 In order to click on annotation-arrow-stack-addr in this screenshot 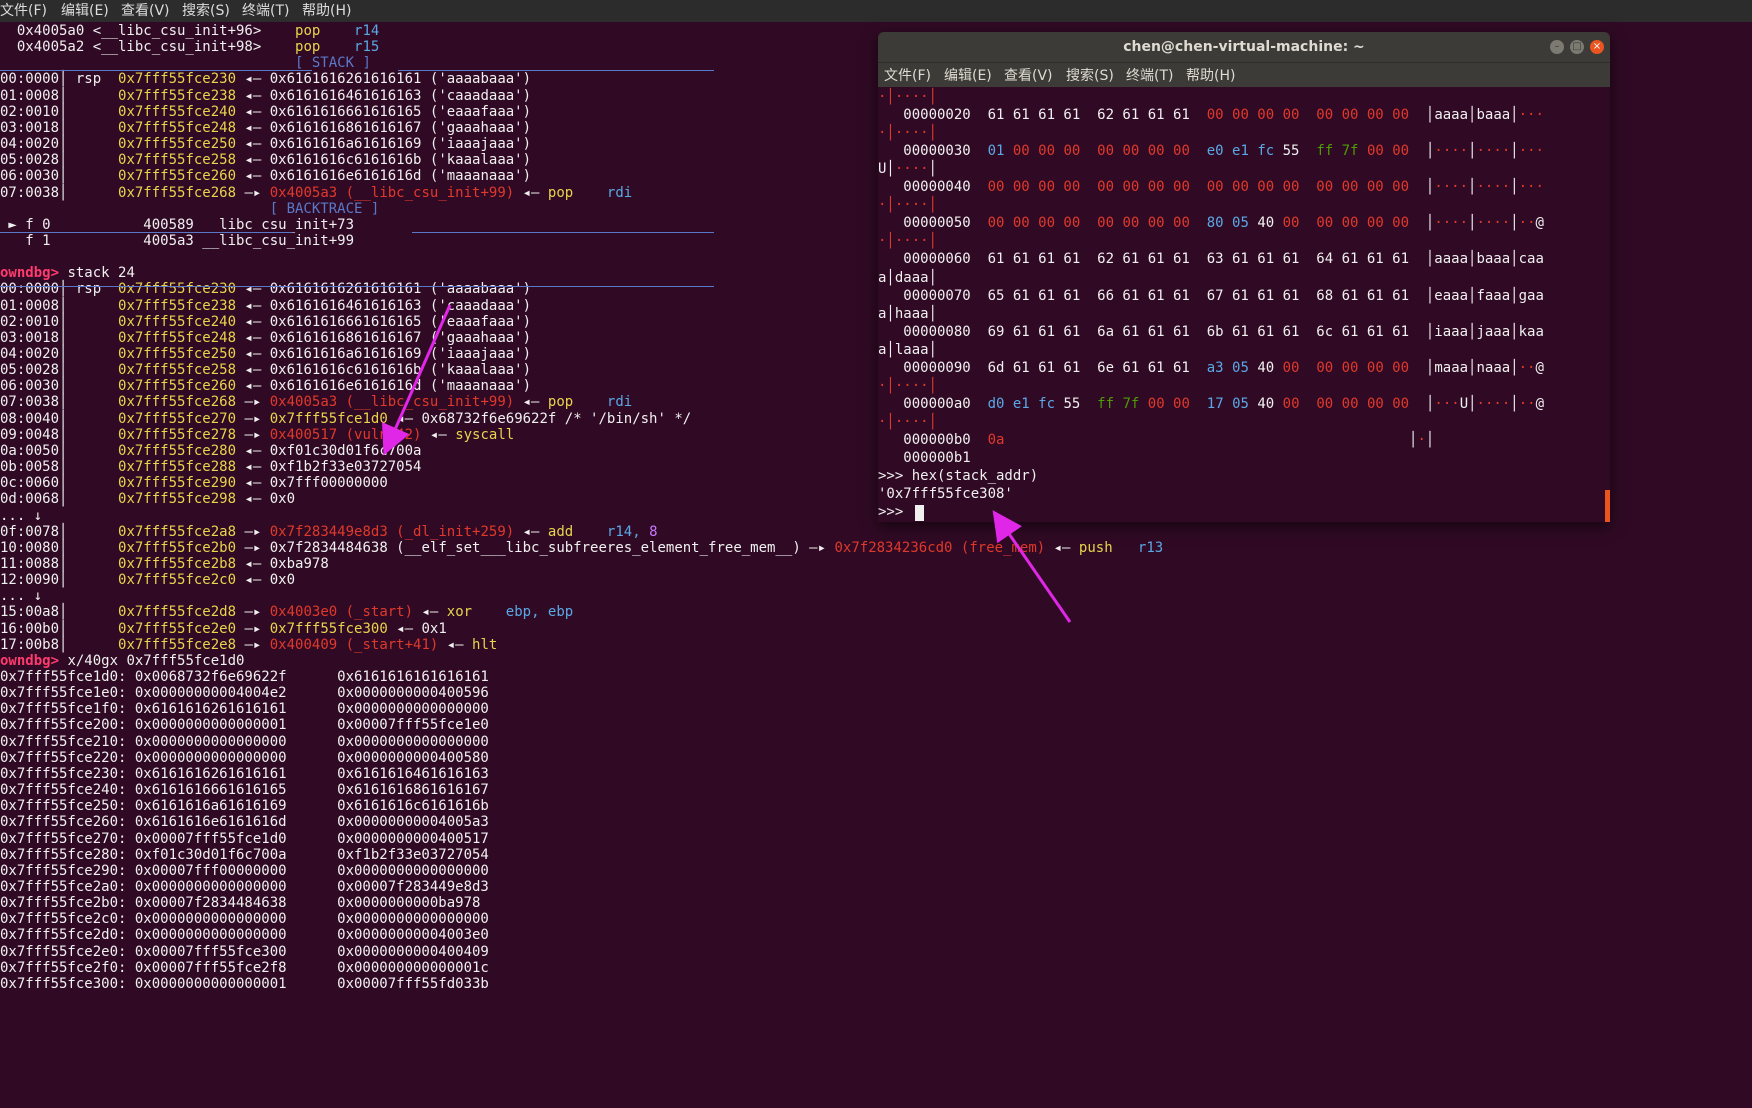, I will do `click(1032, 566)`.